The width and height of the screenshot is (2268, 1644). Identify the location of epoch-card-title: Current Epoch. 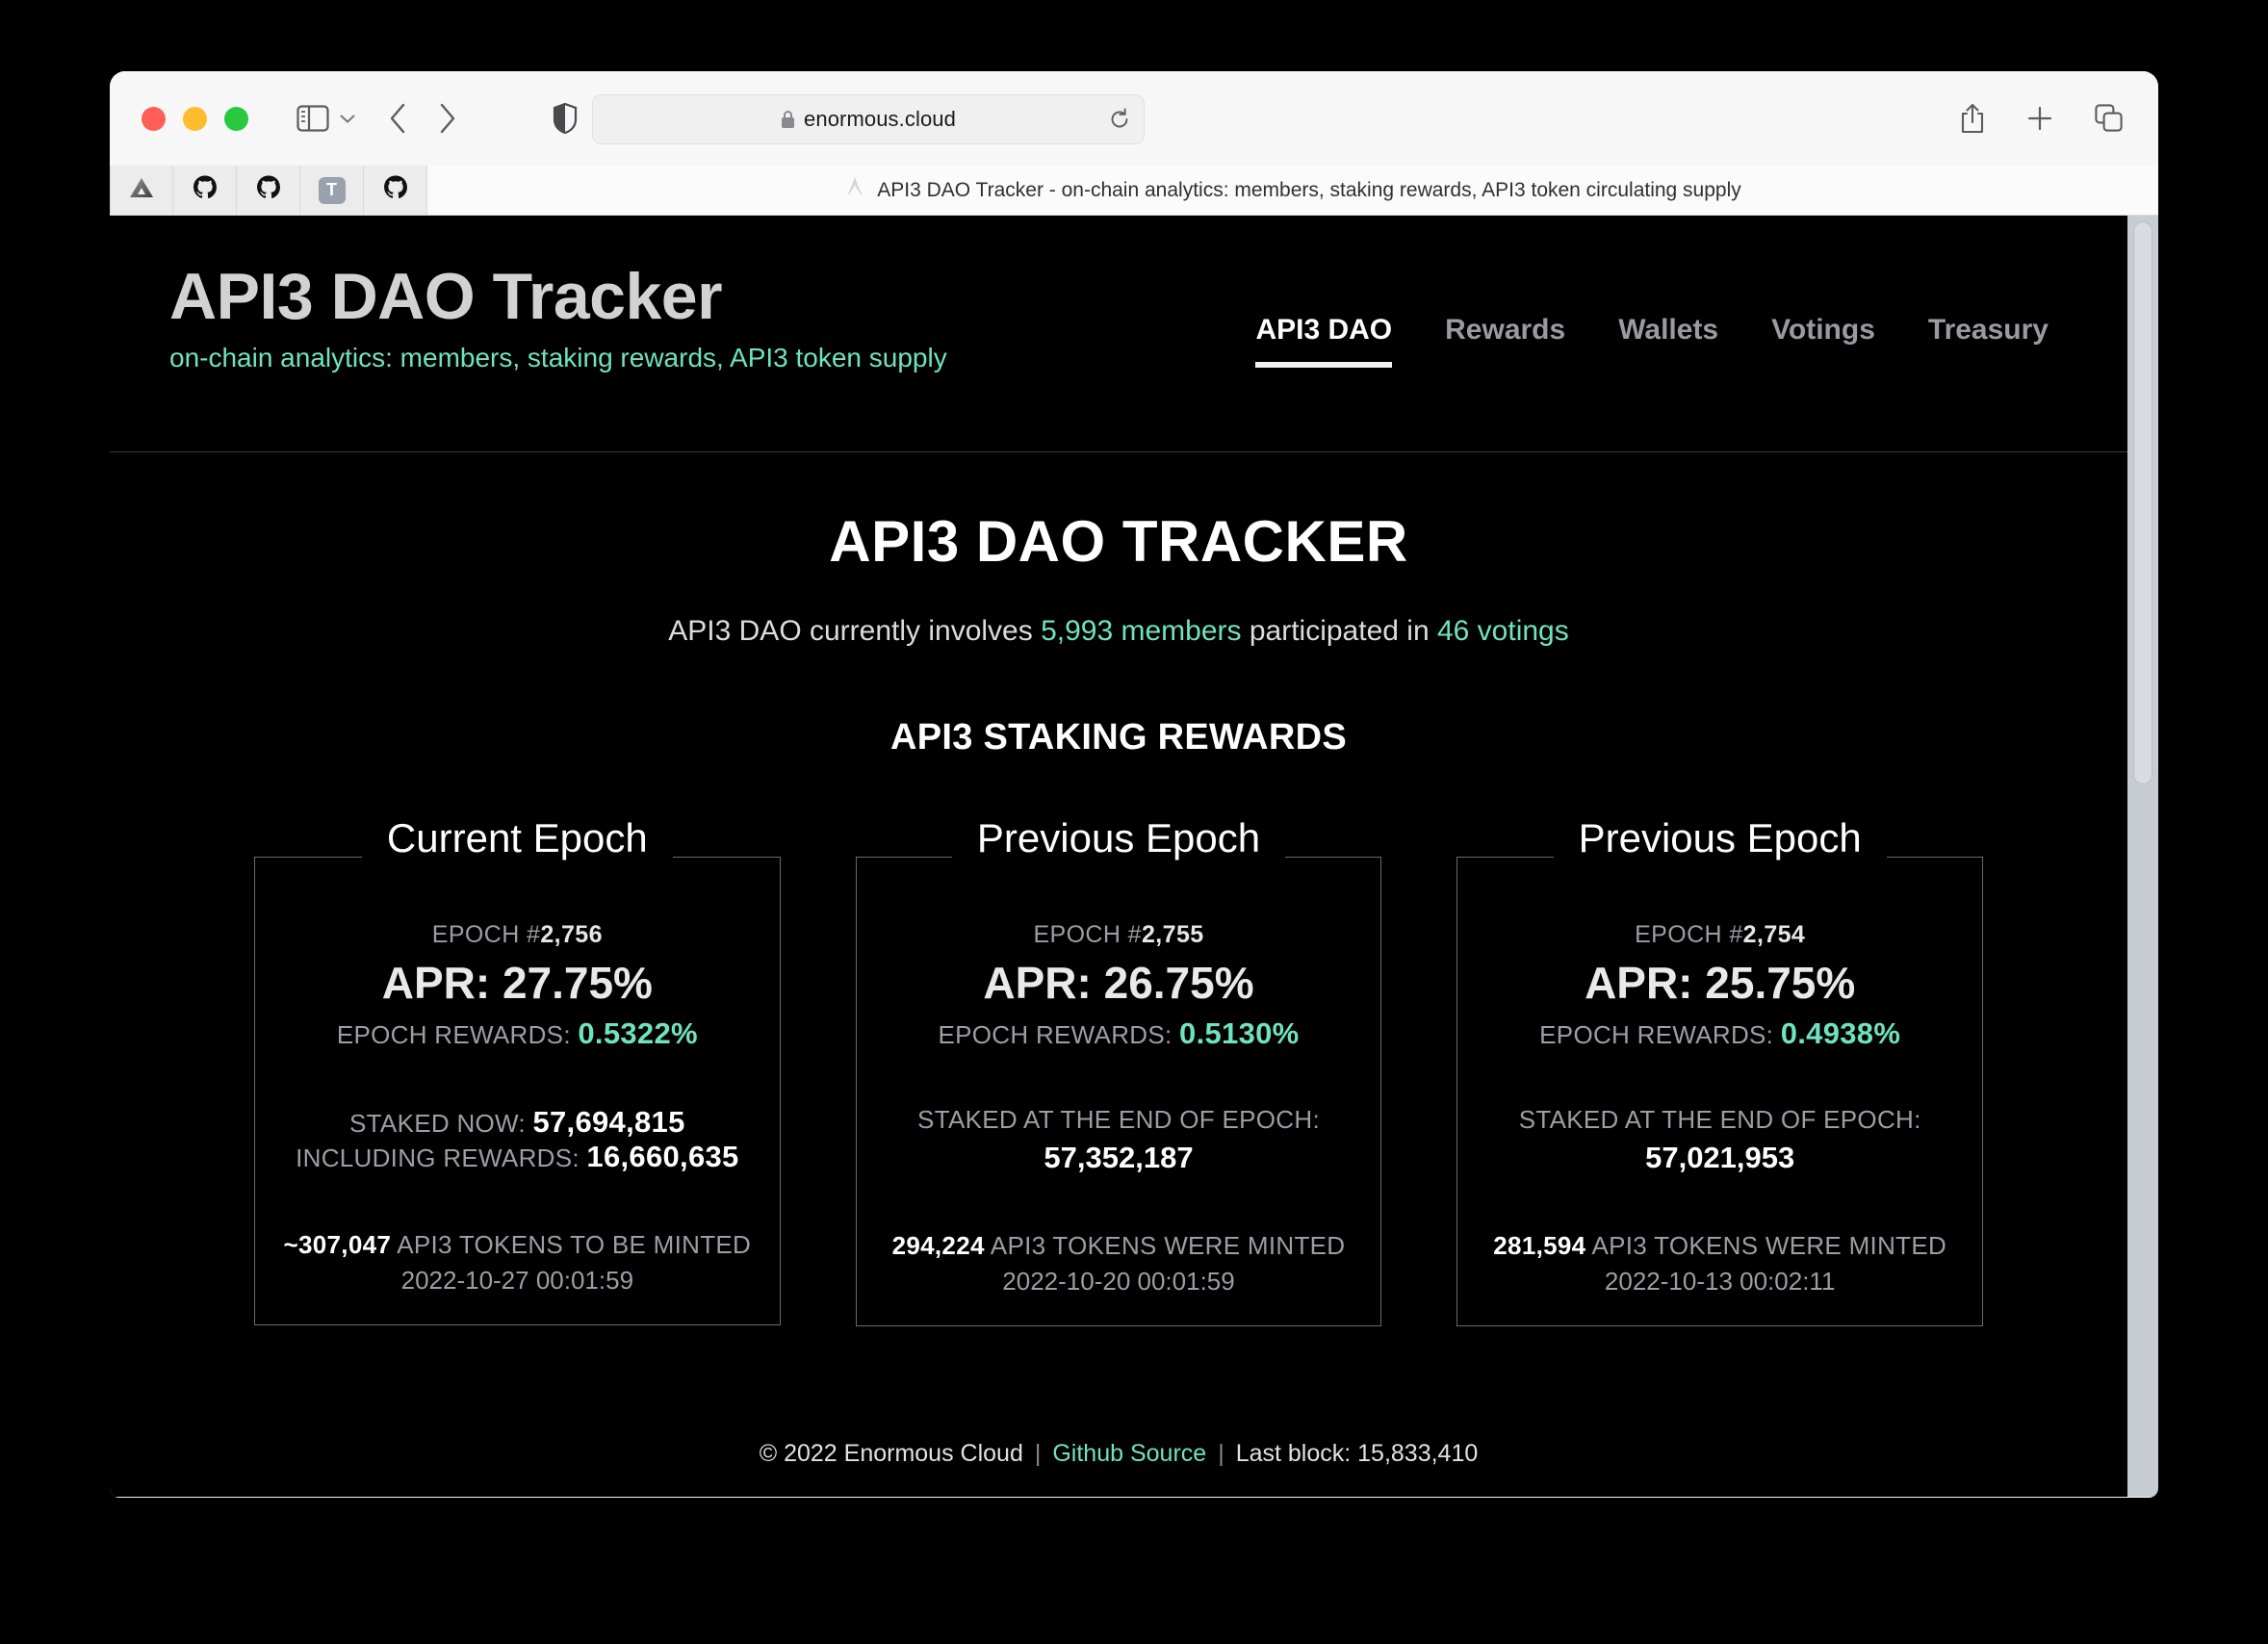
(517, 838).